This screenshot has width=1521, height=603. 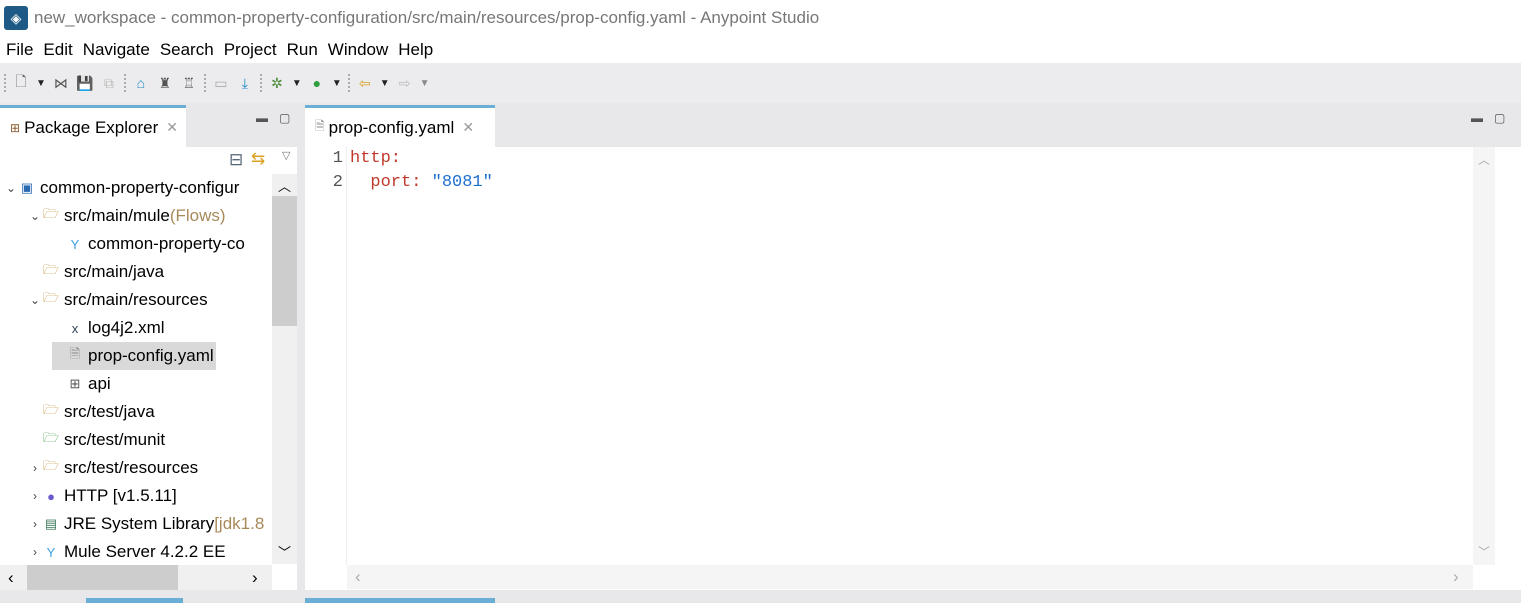 What do you see at coordinates (462, 182) in the screenshot?
I see `yaml-value: "8081"` at bounding box center [462, 182].